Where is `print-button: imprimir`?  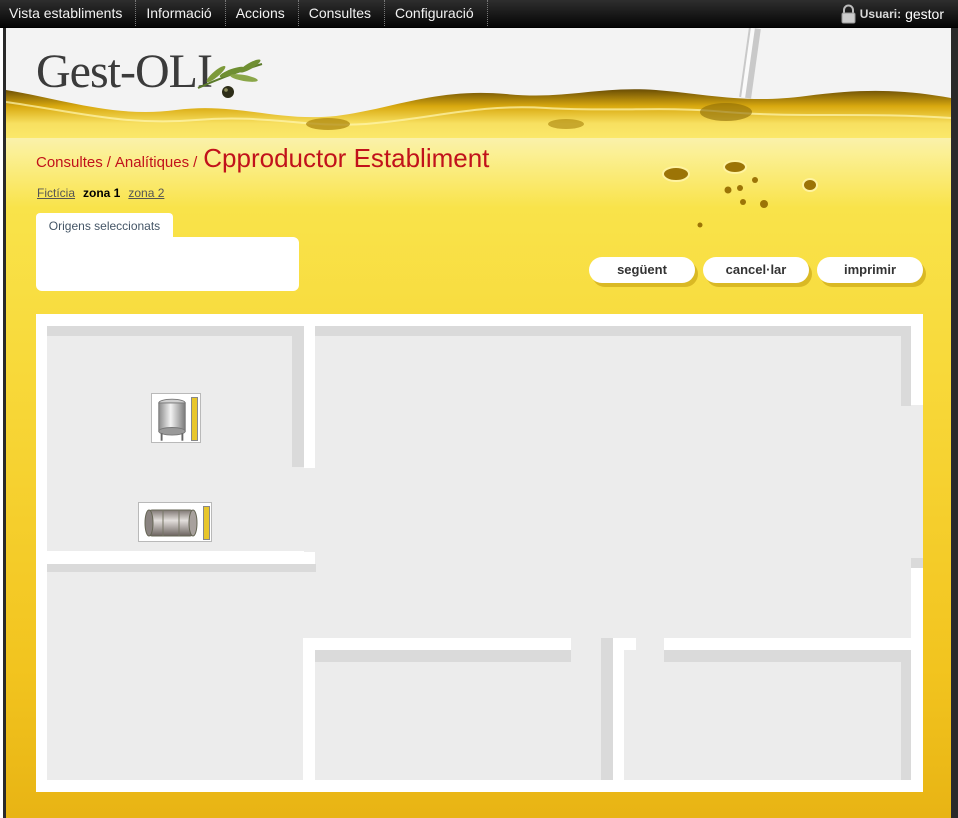 print-button: imprimir is located at coordinates (870, 270).